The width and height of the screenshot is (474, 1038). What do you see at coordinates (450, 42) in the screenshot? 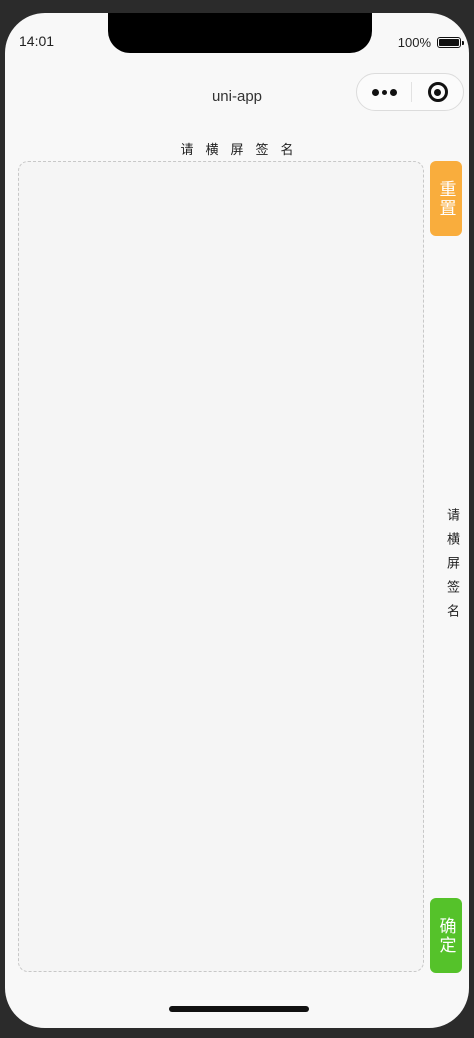
I see `battery-icon` at bounding box center [450, 42].